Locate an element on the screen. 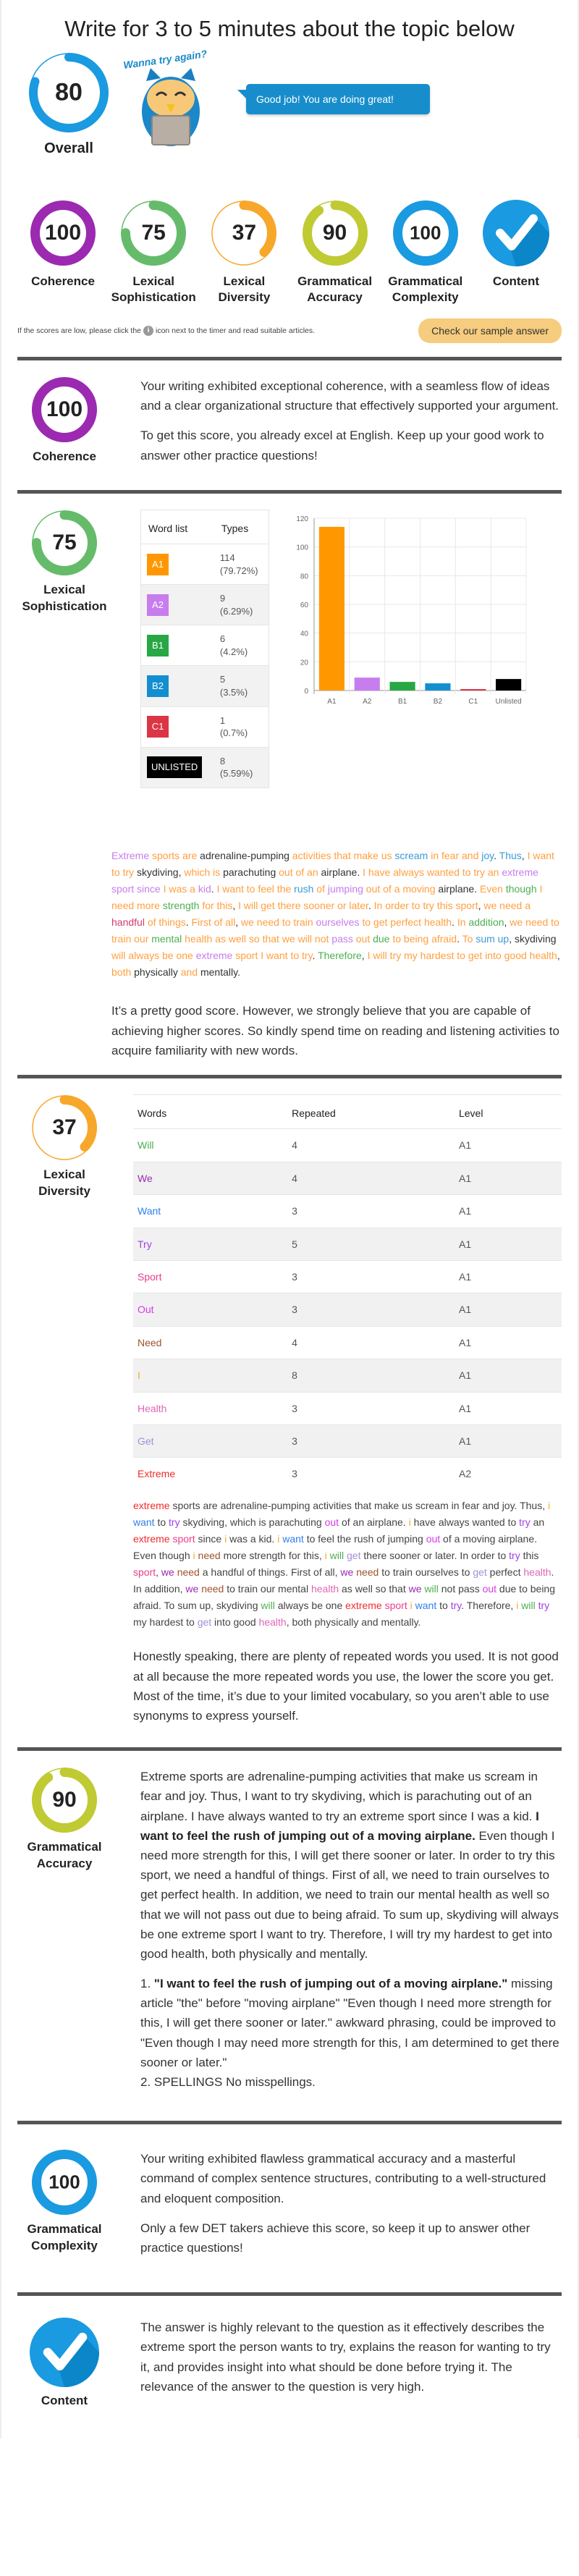  checkmark-icon is located at coordinates (515, 233).